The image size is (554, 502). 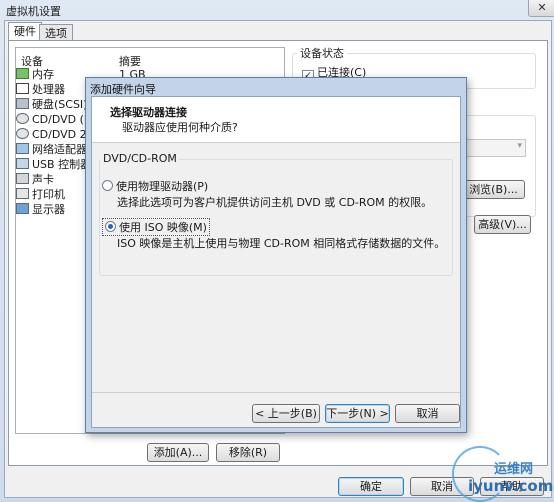 I want to click on close-icon: ✕, so click(x=541, y=8).